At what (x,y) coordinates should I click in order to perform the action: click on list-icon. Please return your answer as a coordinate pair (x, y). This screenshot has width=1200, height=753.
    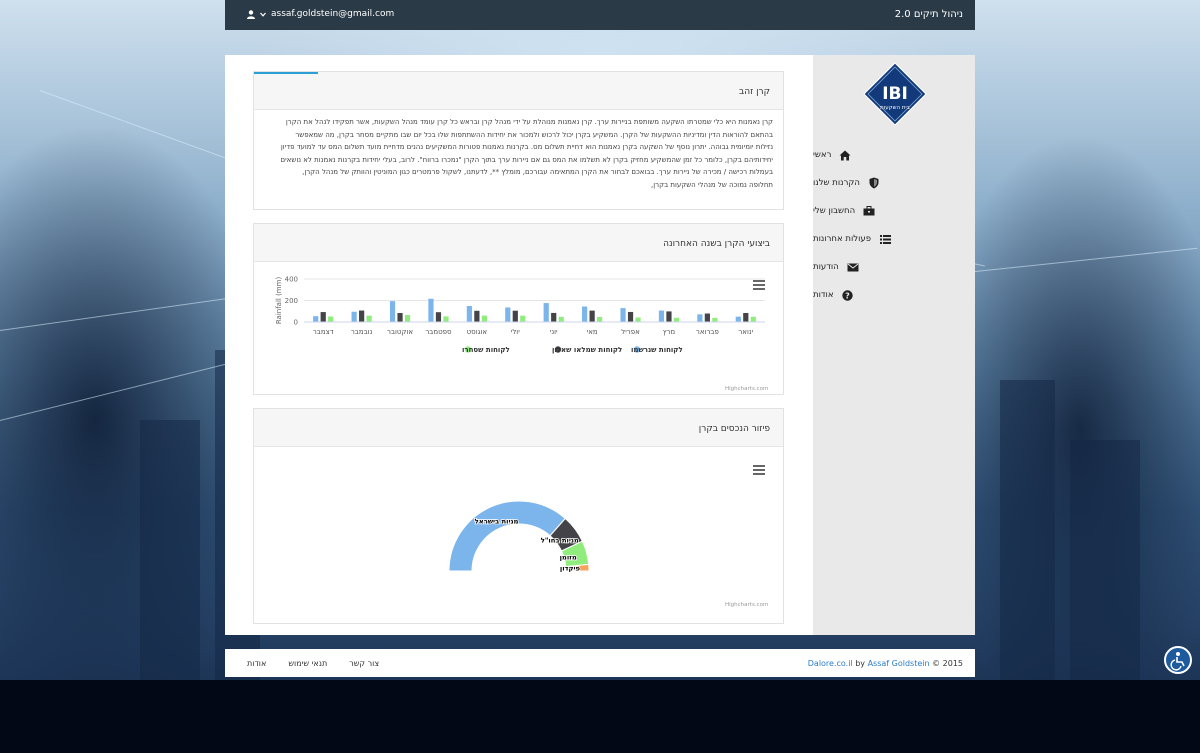
    Looking at the image, I should click on (885, 239).